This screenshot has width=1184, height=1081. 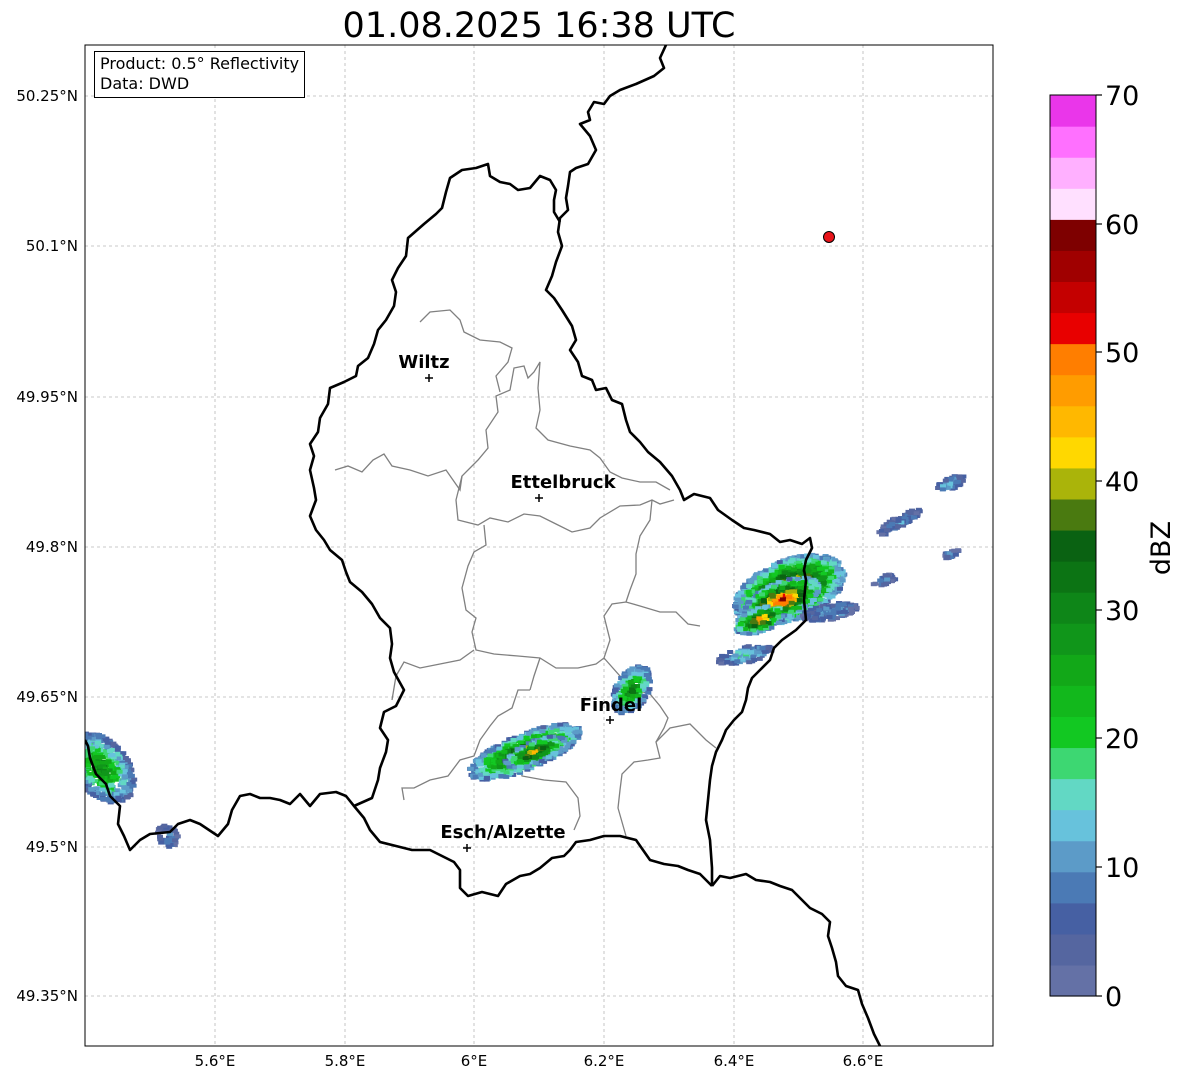 I want to click on lat-tick-label: 49.35°N, so click(x=47, y=996).